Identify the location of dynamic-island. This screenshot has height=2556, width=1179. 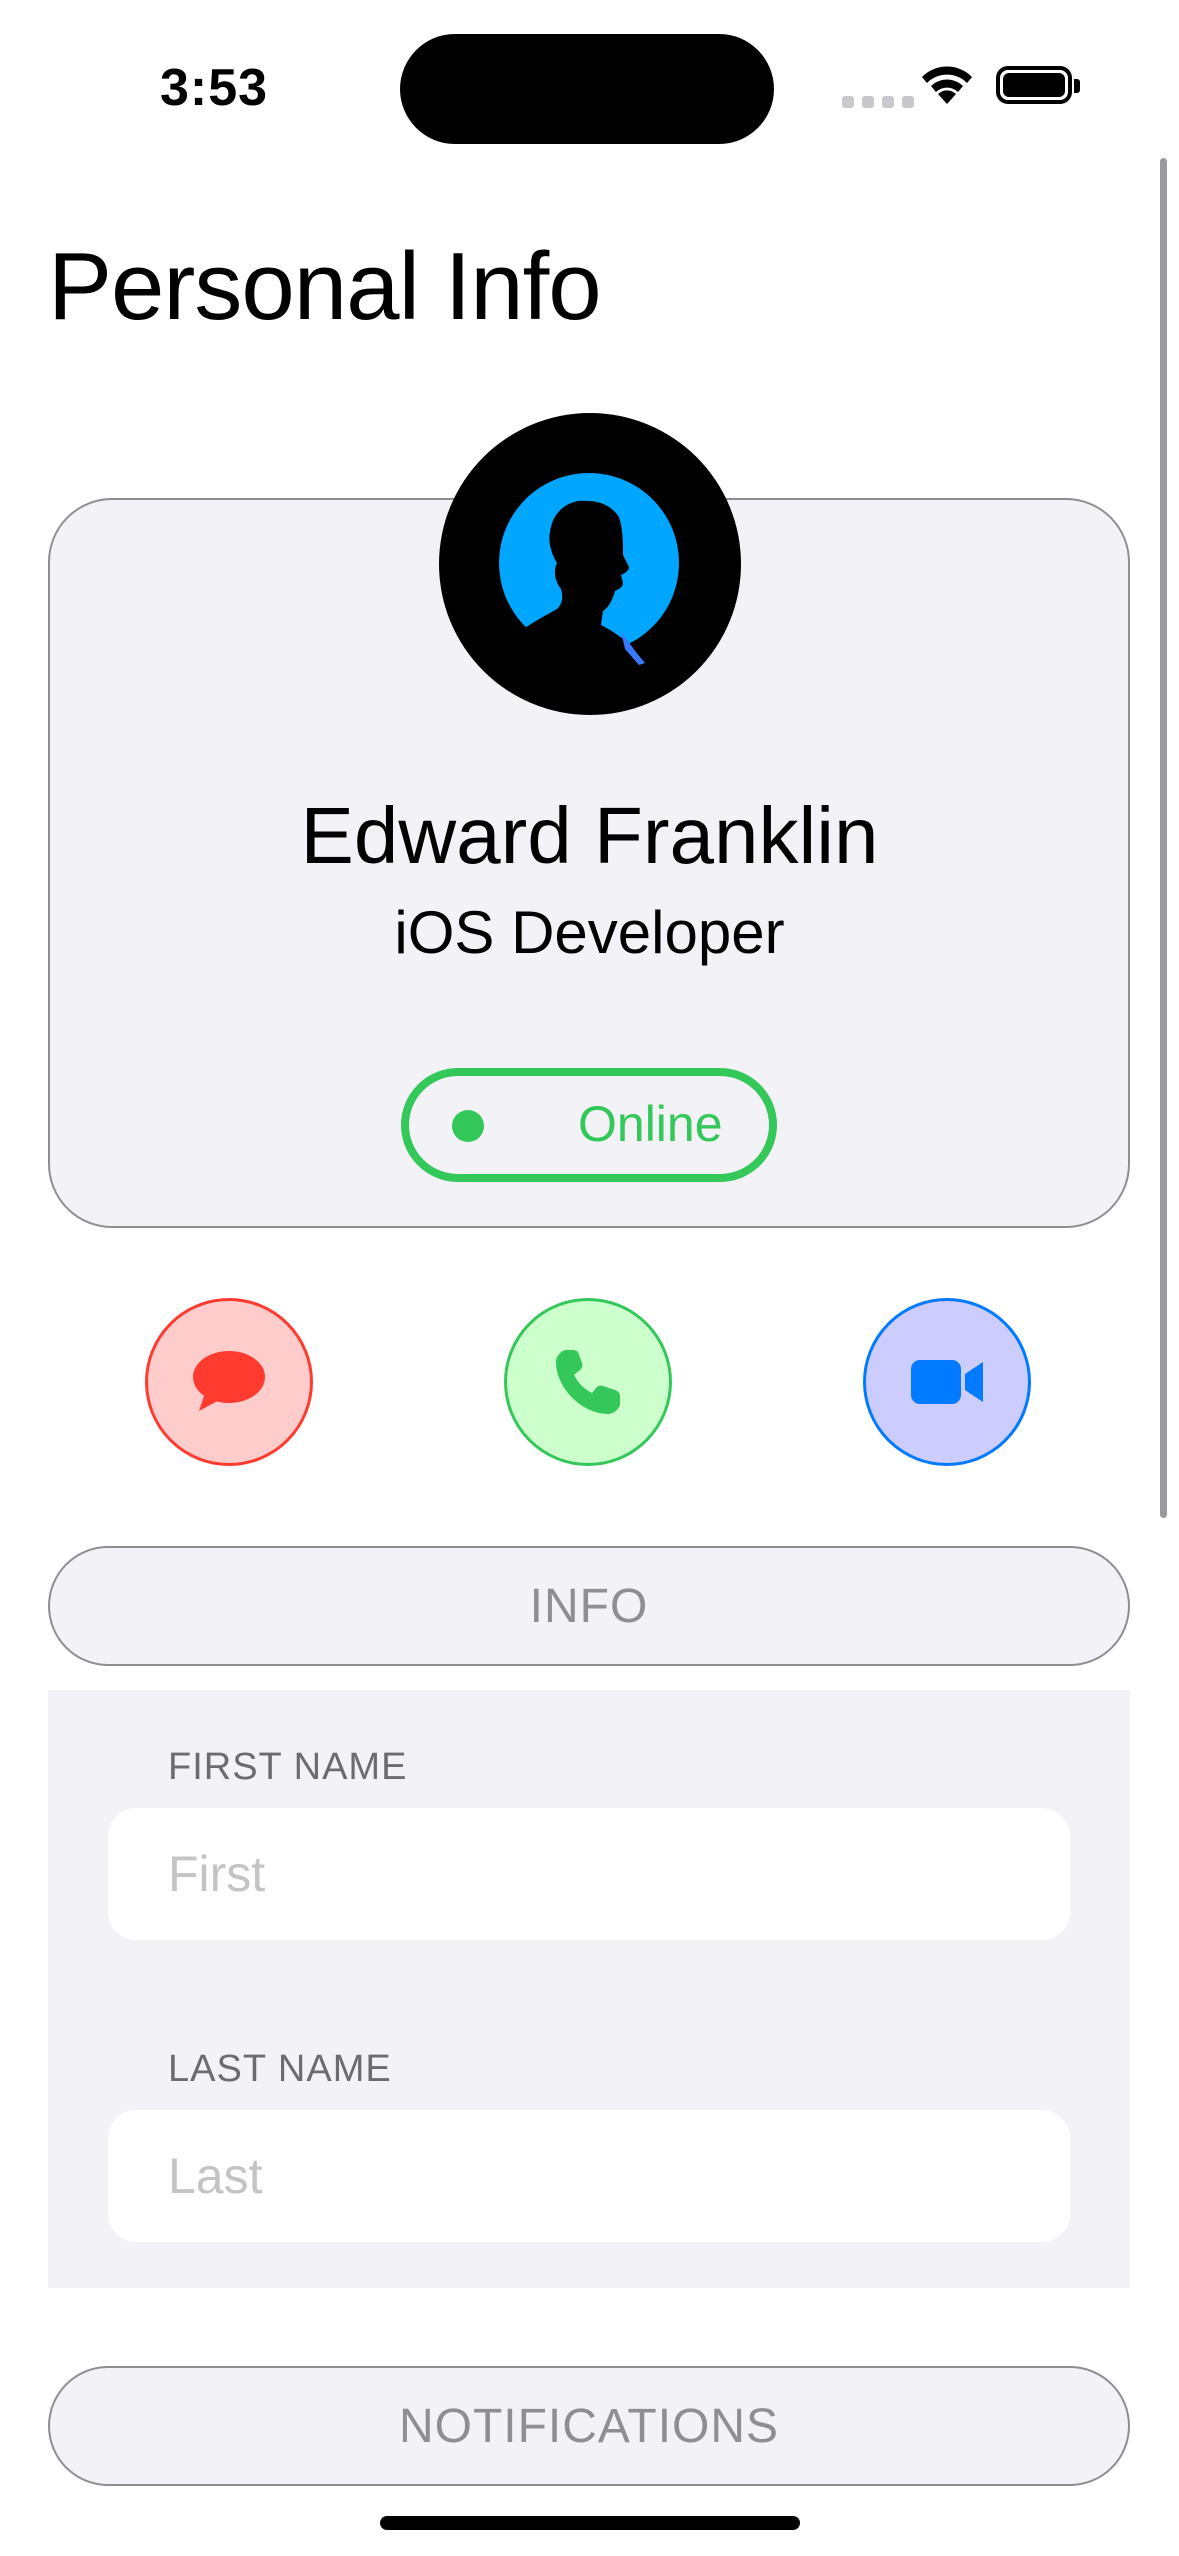
(587, 89).